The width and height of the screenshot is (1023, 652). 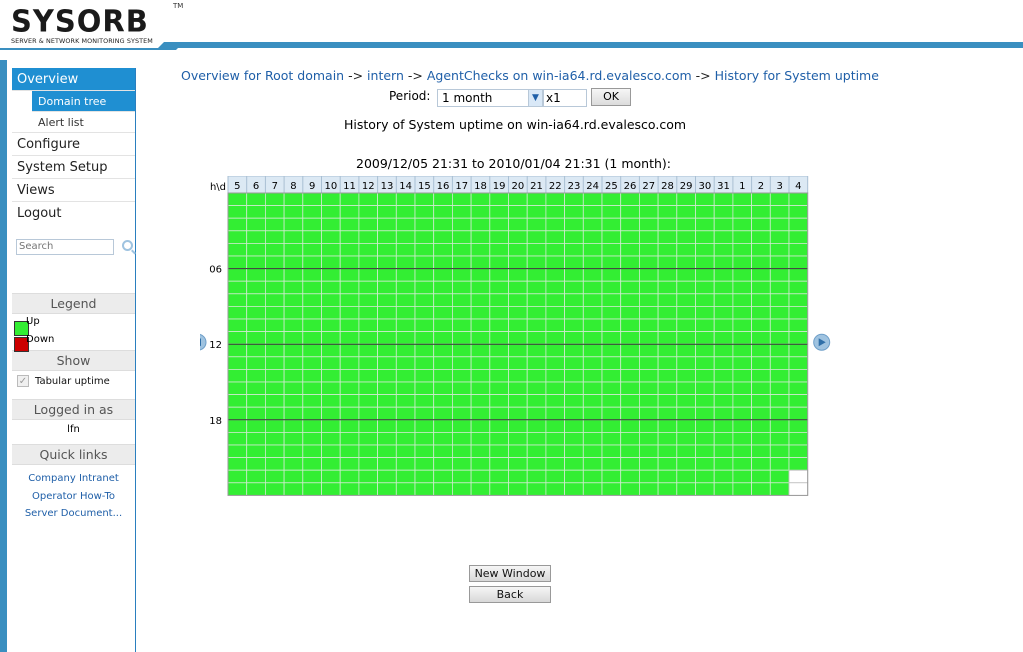 I want to click on day-label: 17, so click(x=461, y=186).